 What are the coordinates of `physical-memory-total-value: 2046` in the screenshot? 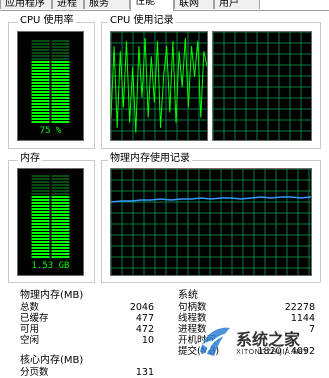 It's located at (141, 307).